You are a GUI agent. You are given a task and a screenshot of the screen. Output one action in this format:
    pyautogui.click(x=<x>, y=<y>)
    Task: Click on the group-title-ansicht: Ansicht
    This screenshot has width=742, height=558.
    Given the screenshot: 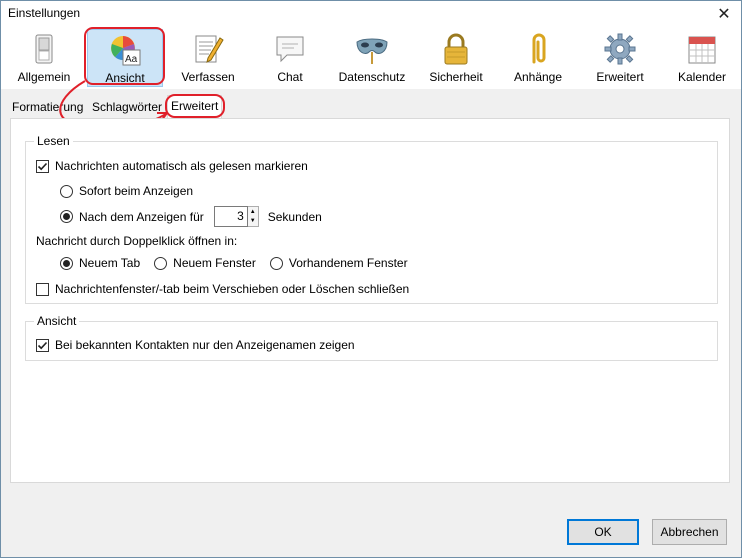 What is the action you would take?
    pyautogui.click(x=57, y=321)
    